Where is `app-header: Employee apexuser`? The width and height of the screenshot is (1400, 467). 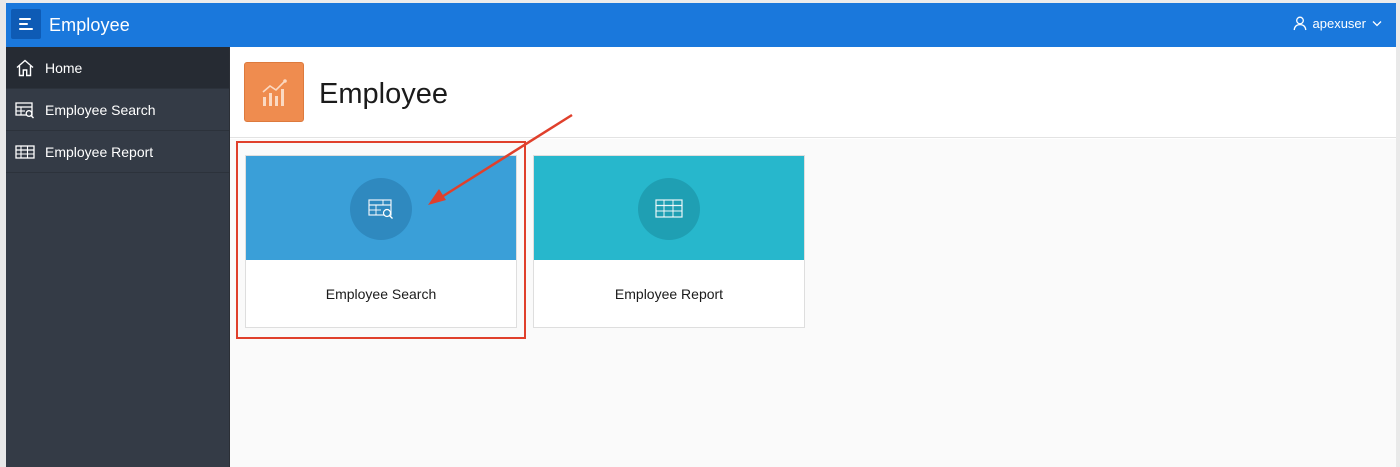
app-header: Employee apexuser is located at coordinates (701, 25).